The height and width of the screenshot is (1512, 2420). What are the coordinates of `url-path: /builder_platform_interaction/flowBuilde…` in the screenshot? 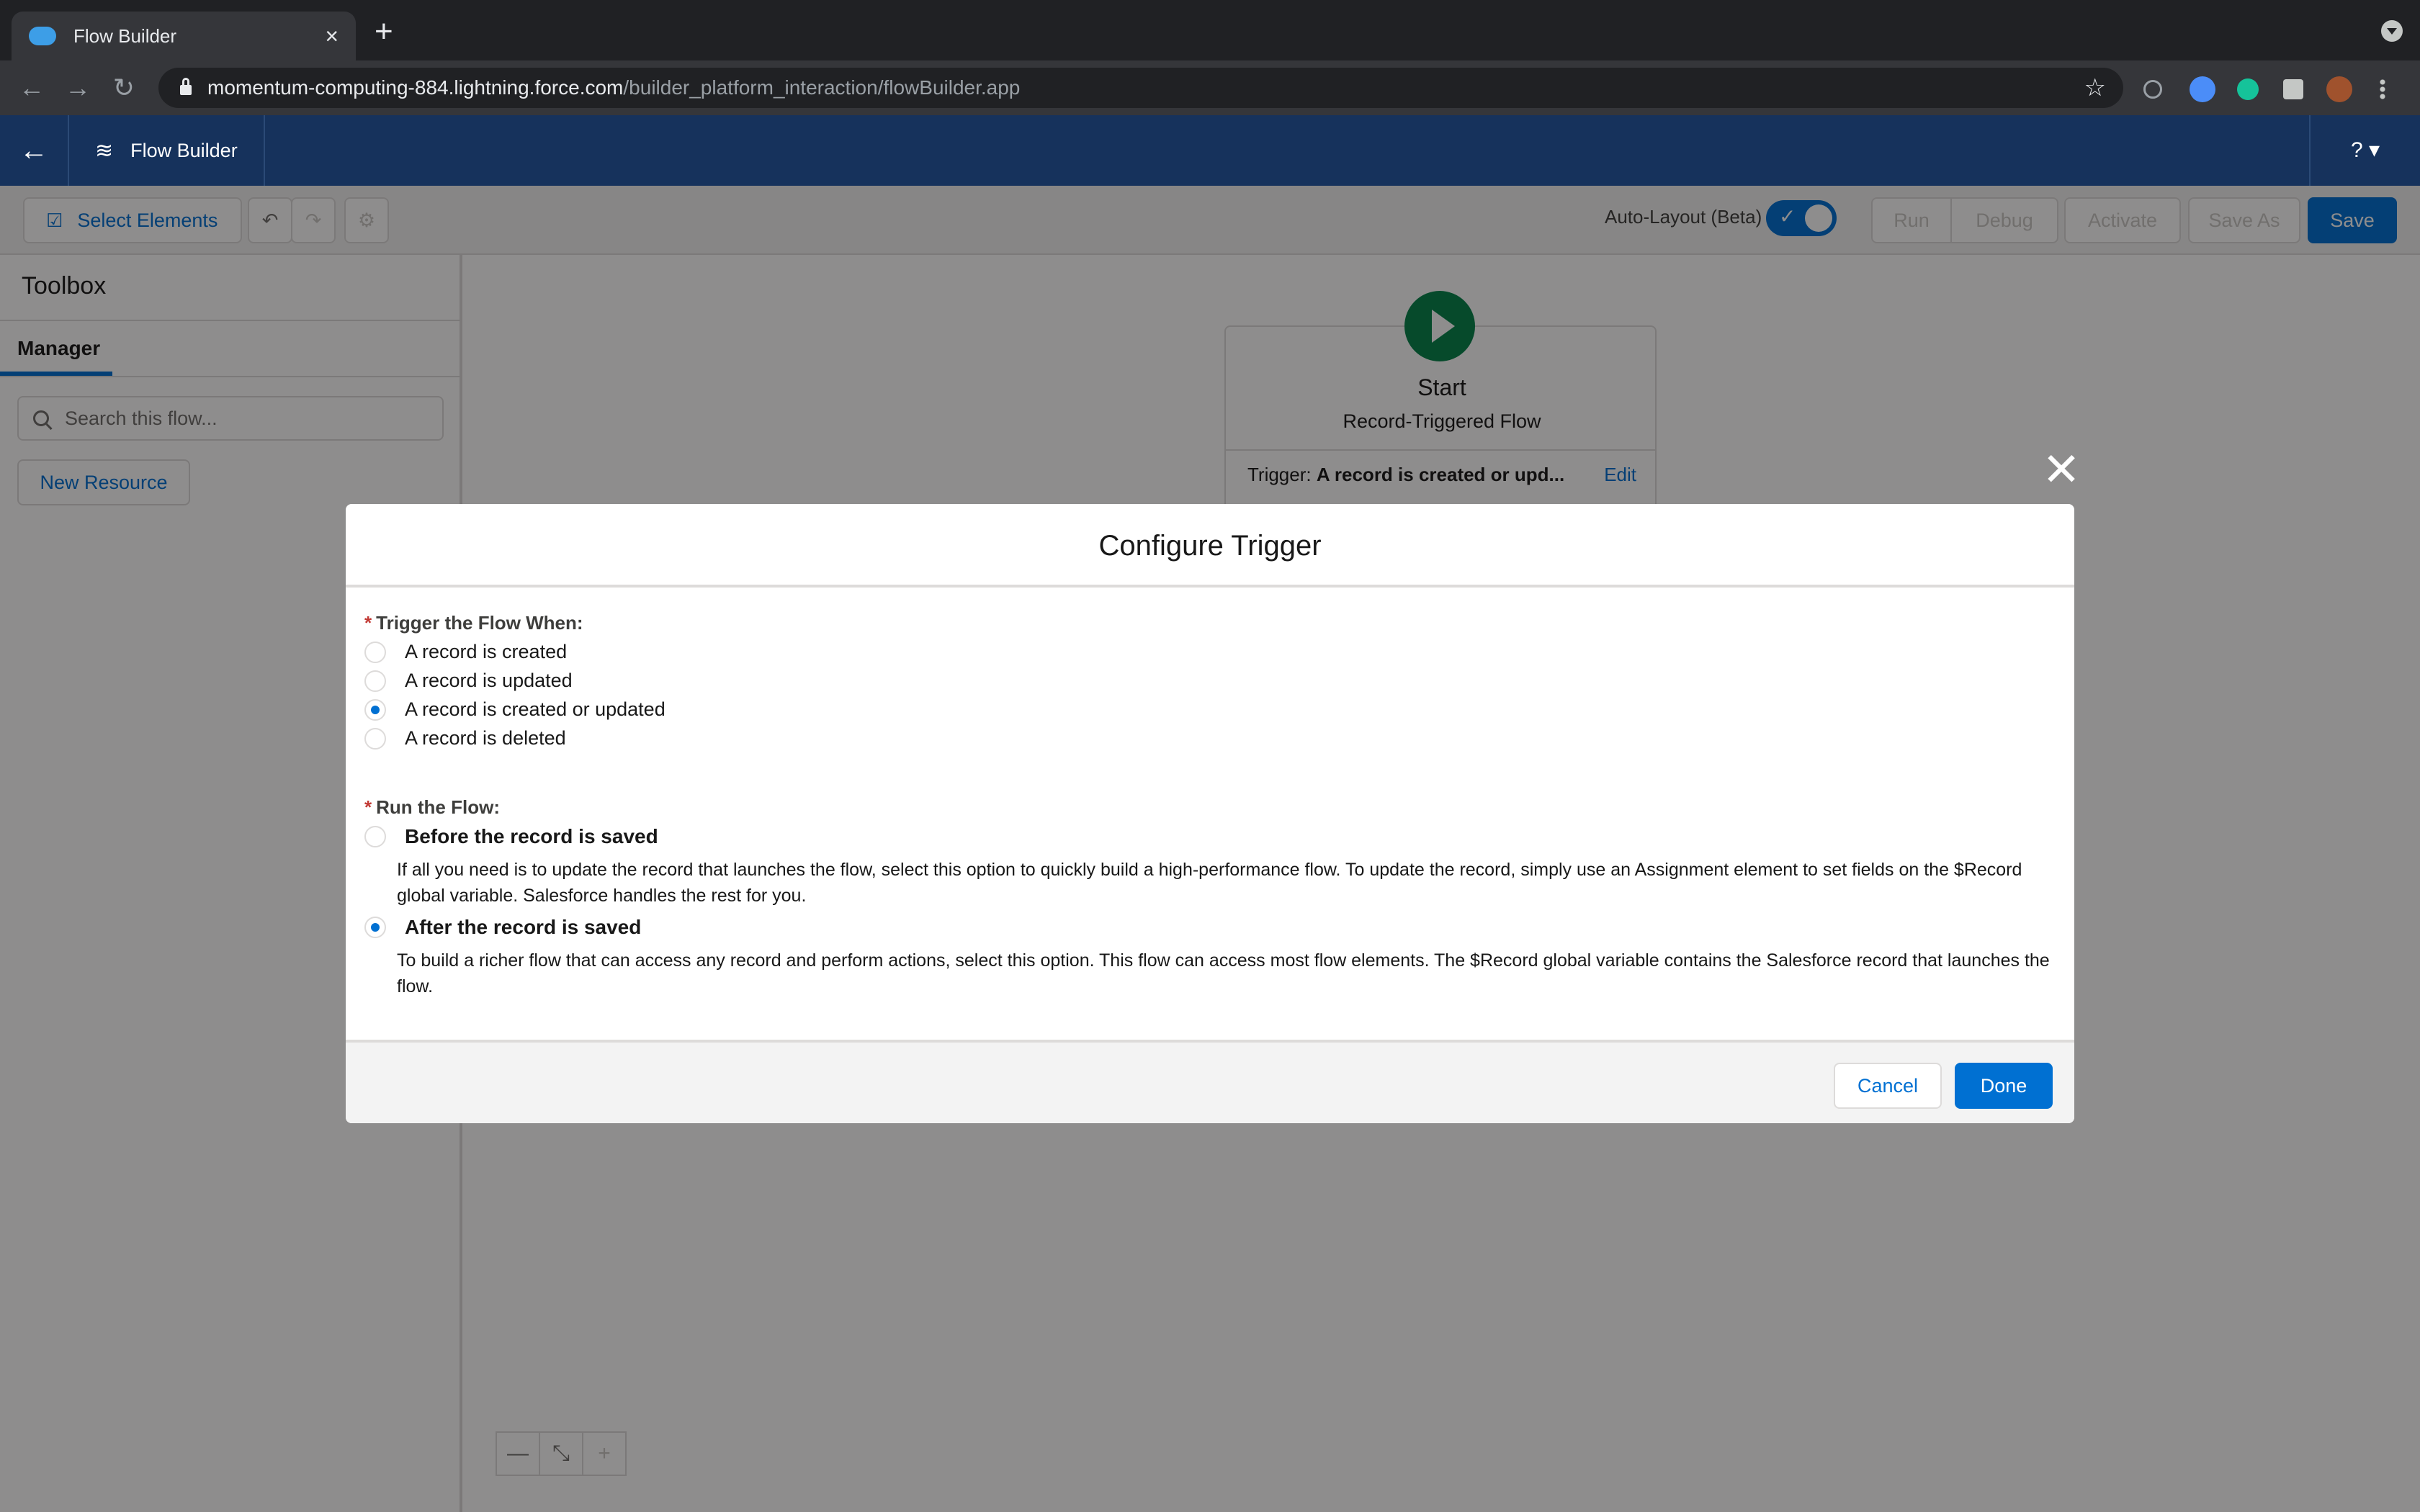 It's located at (822, 87).